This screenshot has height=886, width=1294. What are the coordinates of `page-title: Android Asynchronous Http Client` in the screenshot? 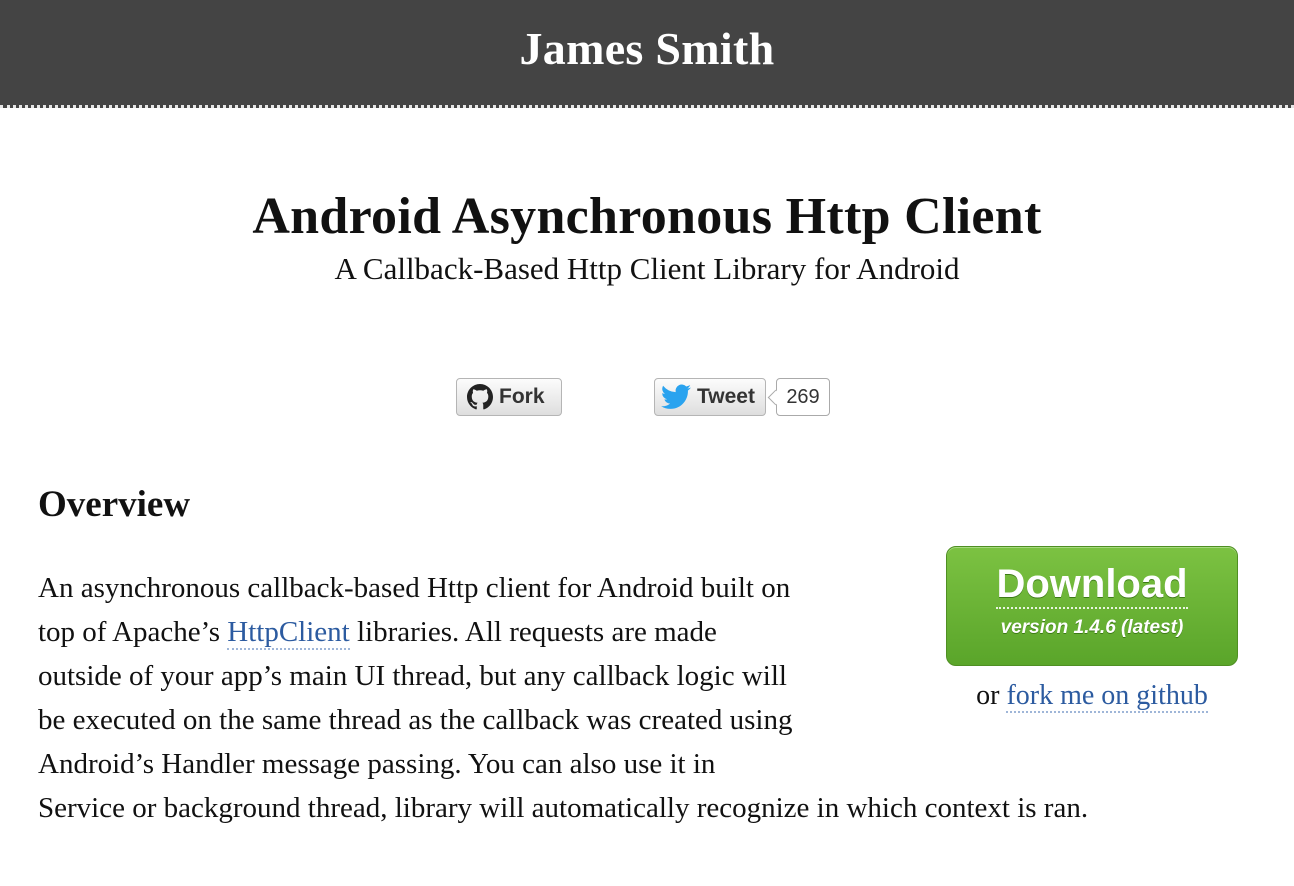 It's located at (647, 216).